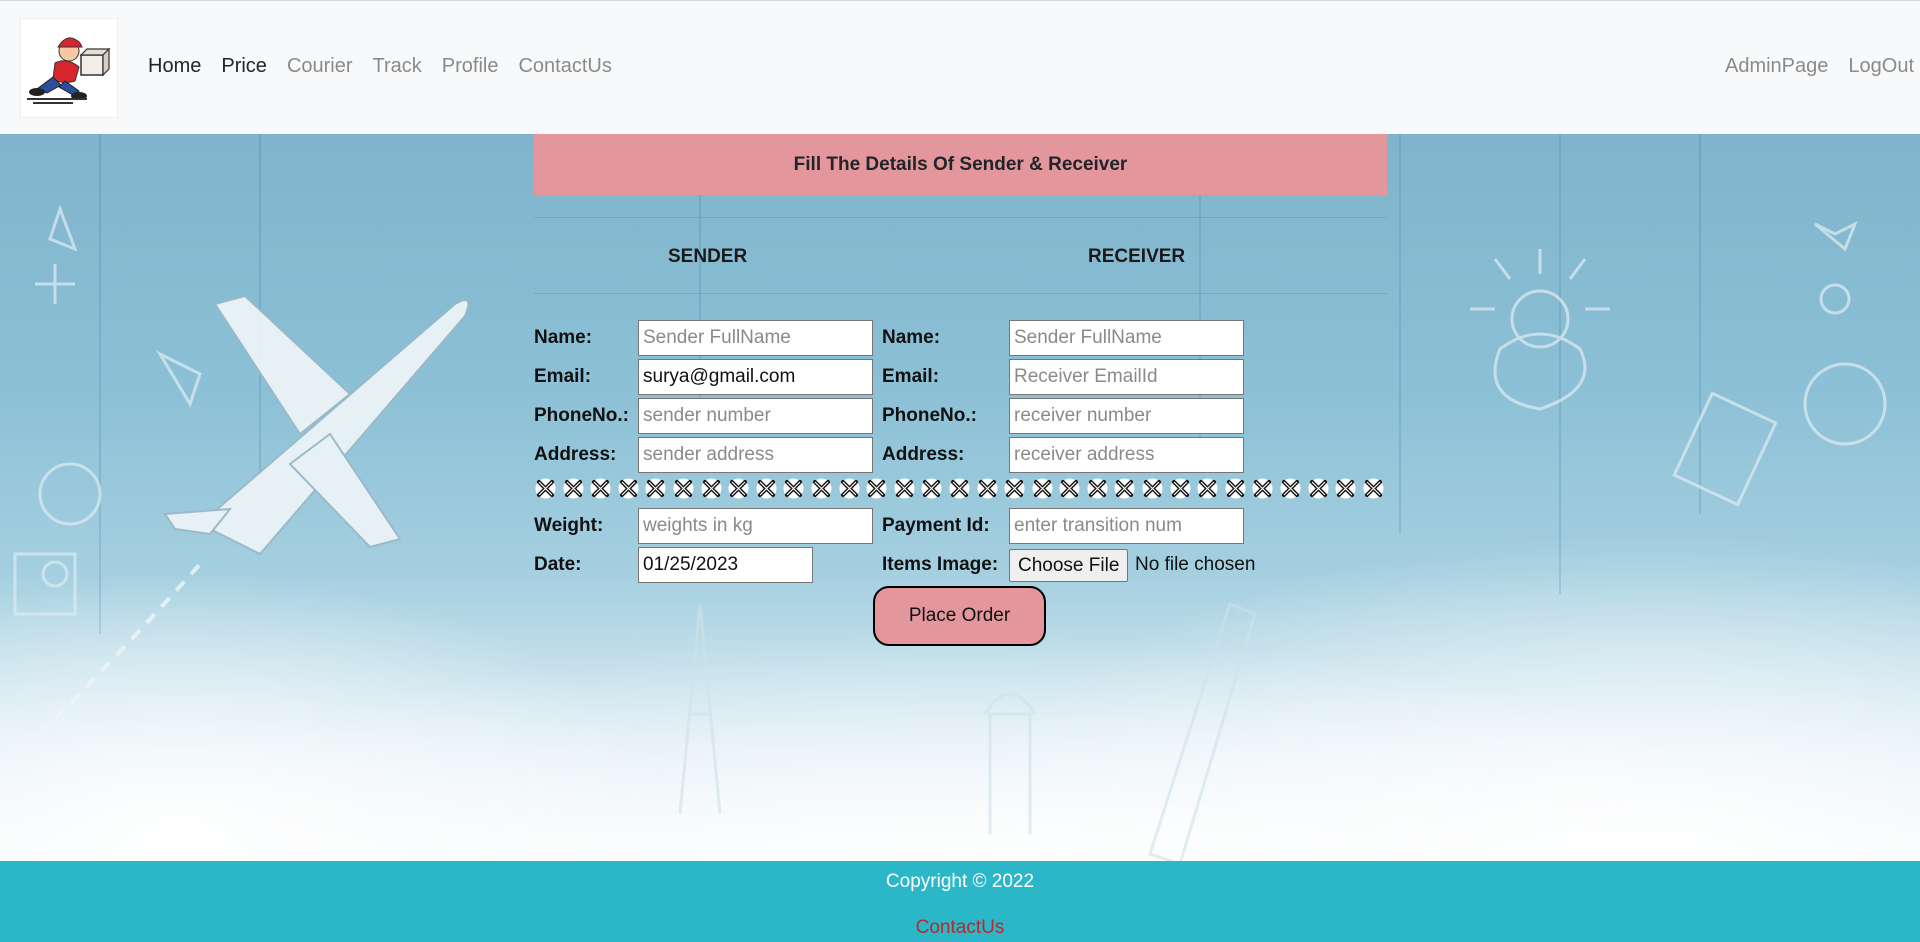 The image size is (1920, 942). I want to click on nav-contactus-link: ContactUs, so click(564, 66).